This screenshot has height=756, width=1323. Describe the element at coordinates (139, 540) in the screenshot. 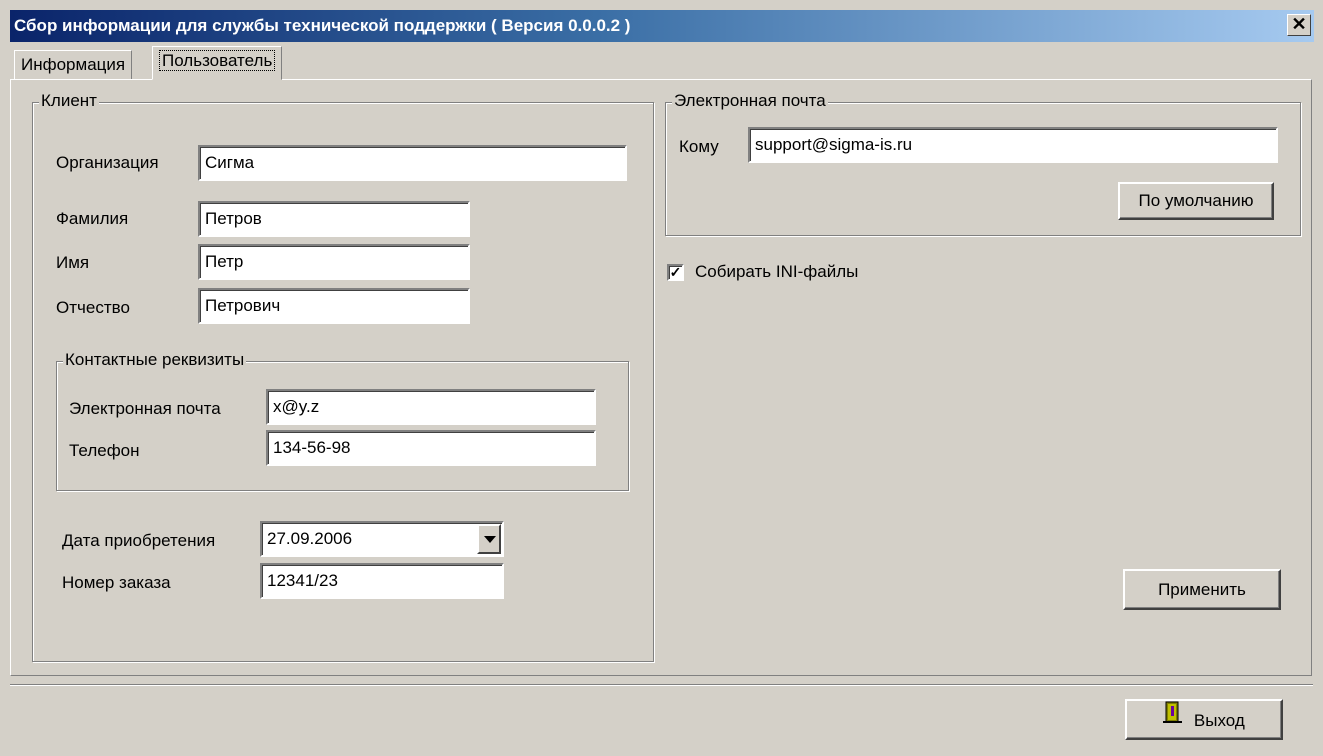

I see `purchase-date-label: Дата приобретения` at that location.